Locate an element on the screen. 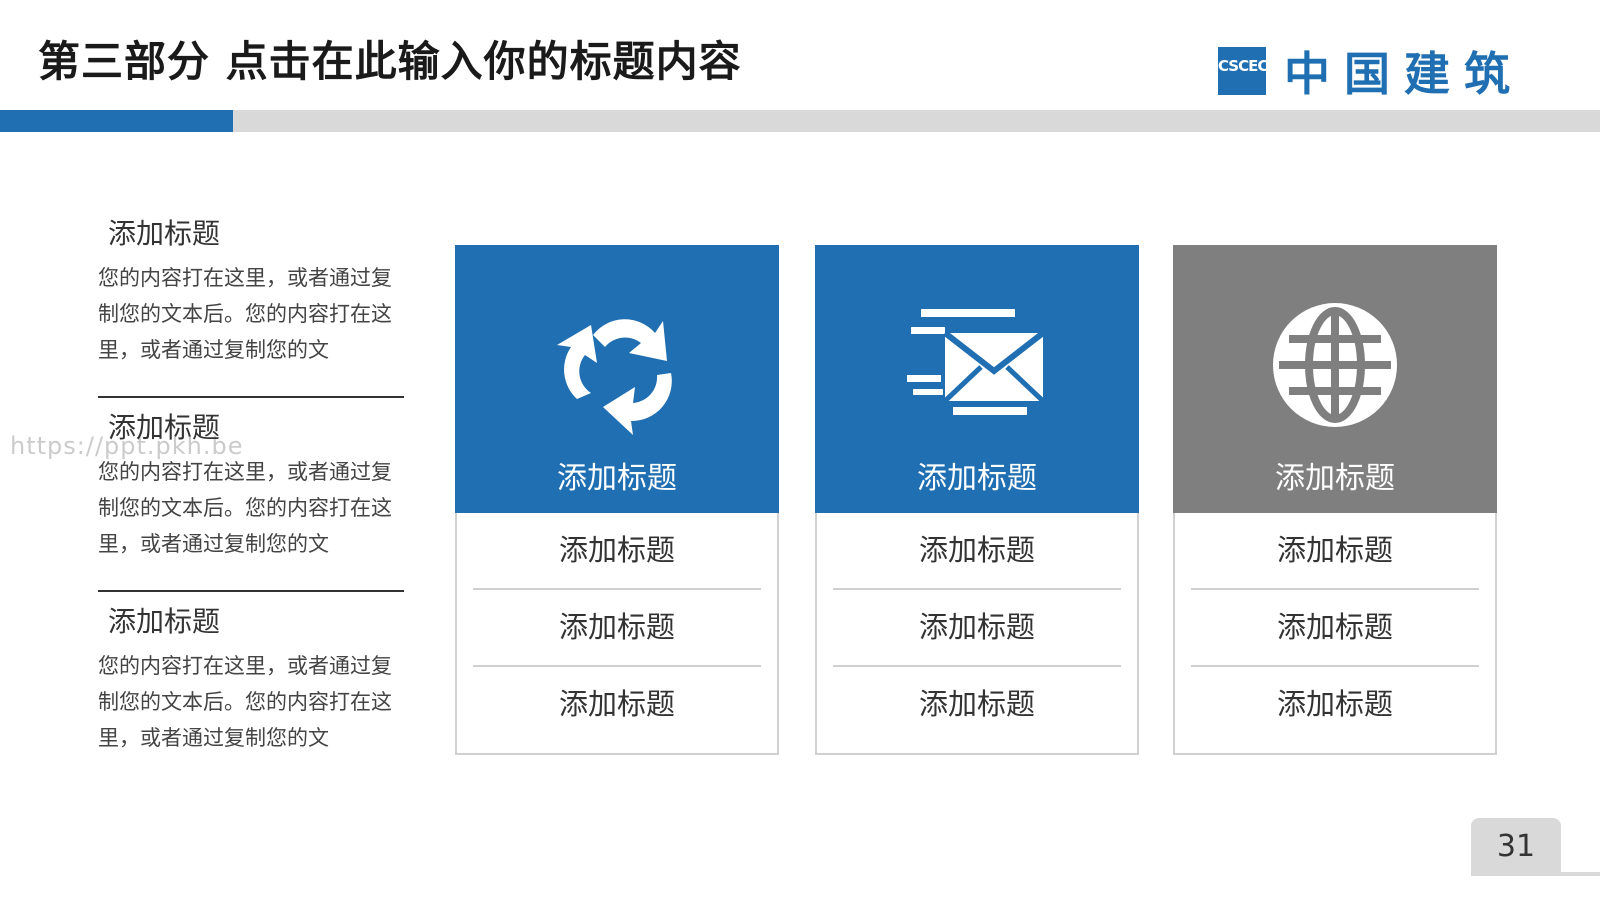 This screenshot has height=900, width=1600. feature-card-1: 添加标题 添加标题 添加标题 添加标题 is located at coordinates (617, 501).